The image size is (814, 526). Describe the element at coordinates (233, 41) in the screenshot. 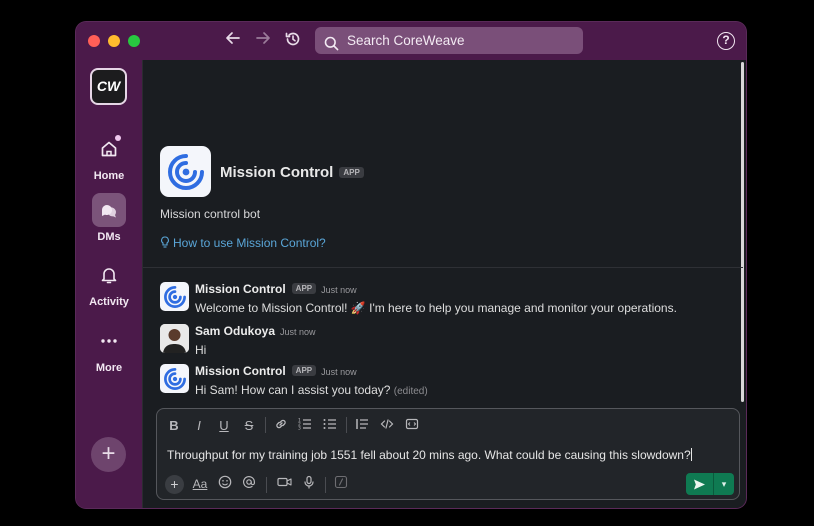

I see `back-arrow-icon` at that location.